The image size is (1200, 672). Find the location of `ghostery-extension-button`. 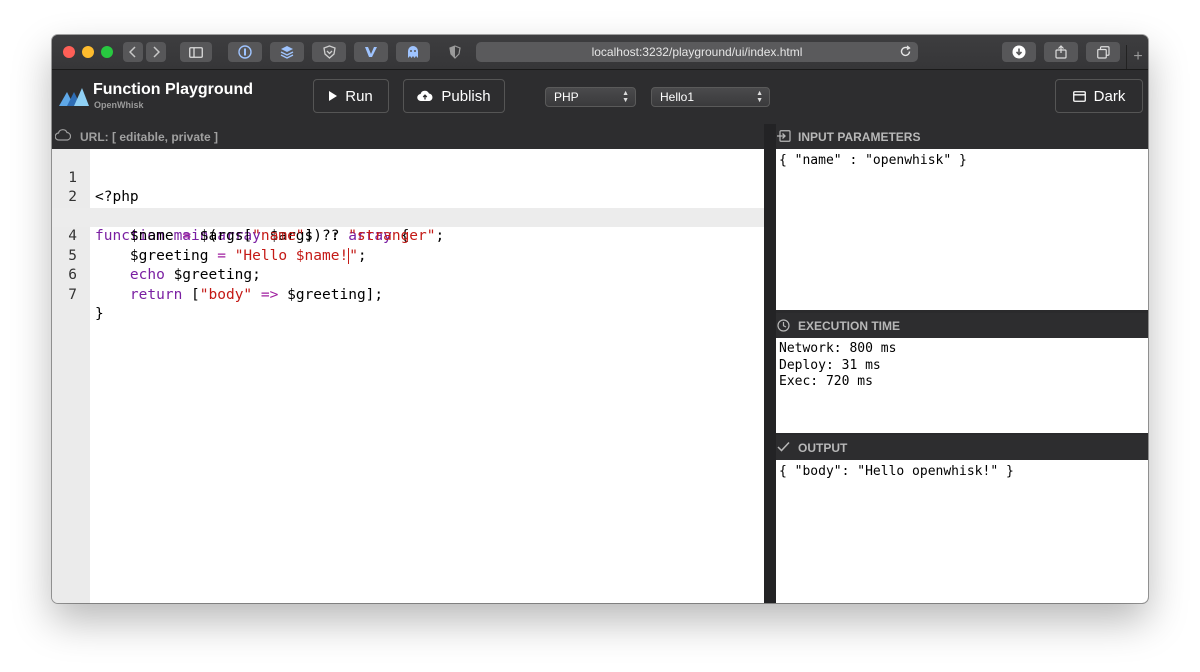

ghostery-extension-button is located at coordinates (413, 52).